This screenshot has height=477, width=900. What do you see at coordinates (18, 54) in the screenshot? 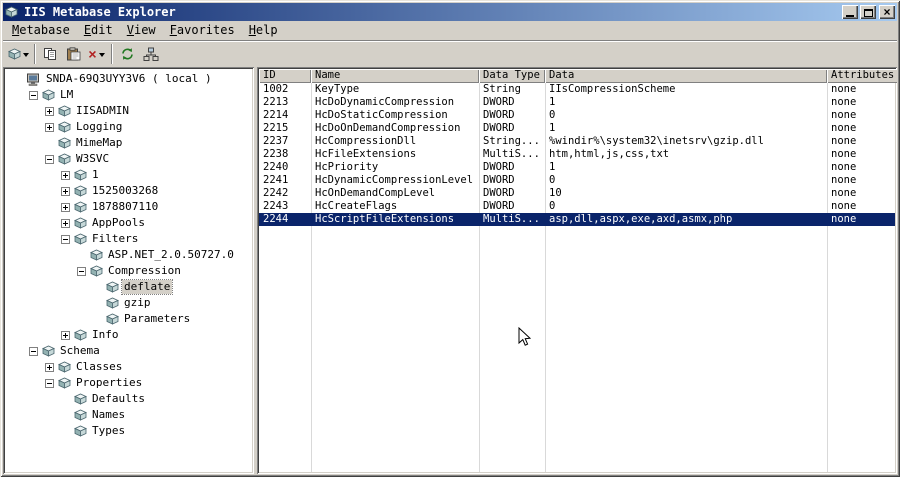
I see `new-key-button` at bounding box center [18, 54].